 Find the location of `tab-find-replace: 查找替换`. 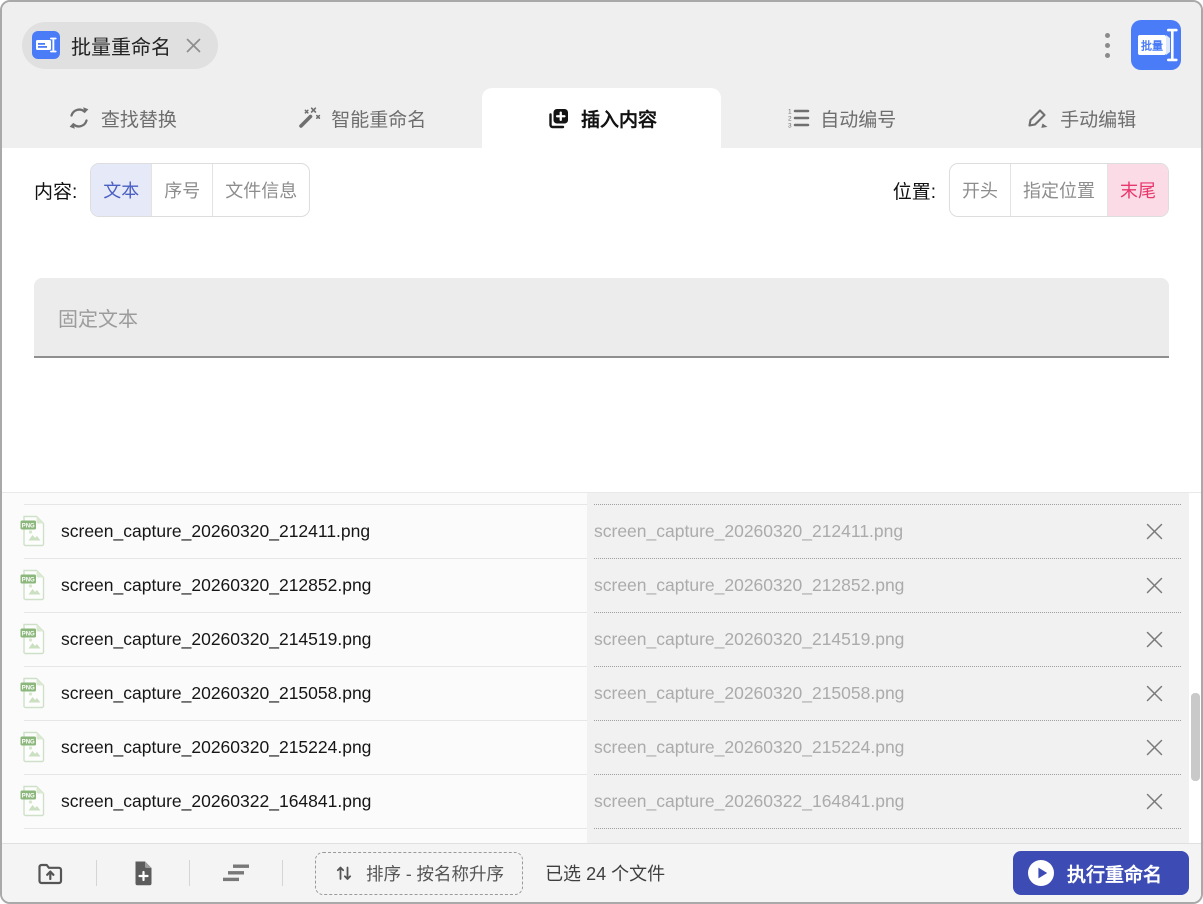

tab-find-replace: 查找替换 is located at coordinates (122, 118).